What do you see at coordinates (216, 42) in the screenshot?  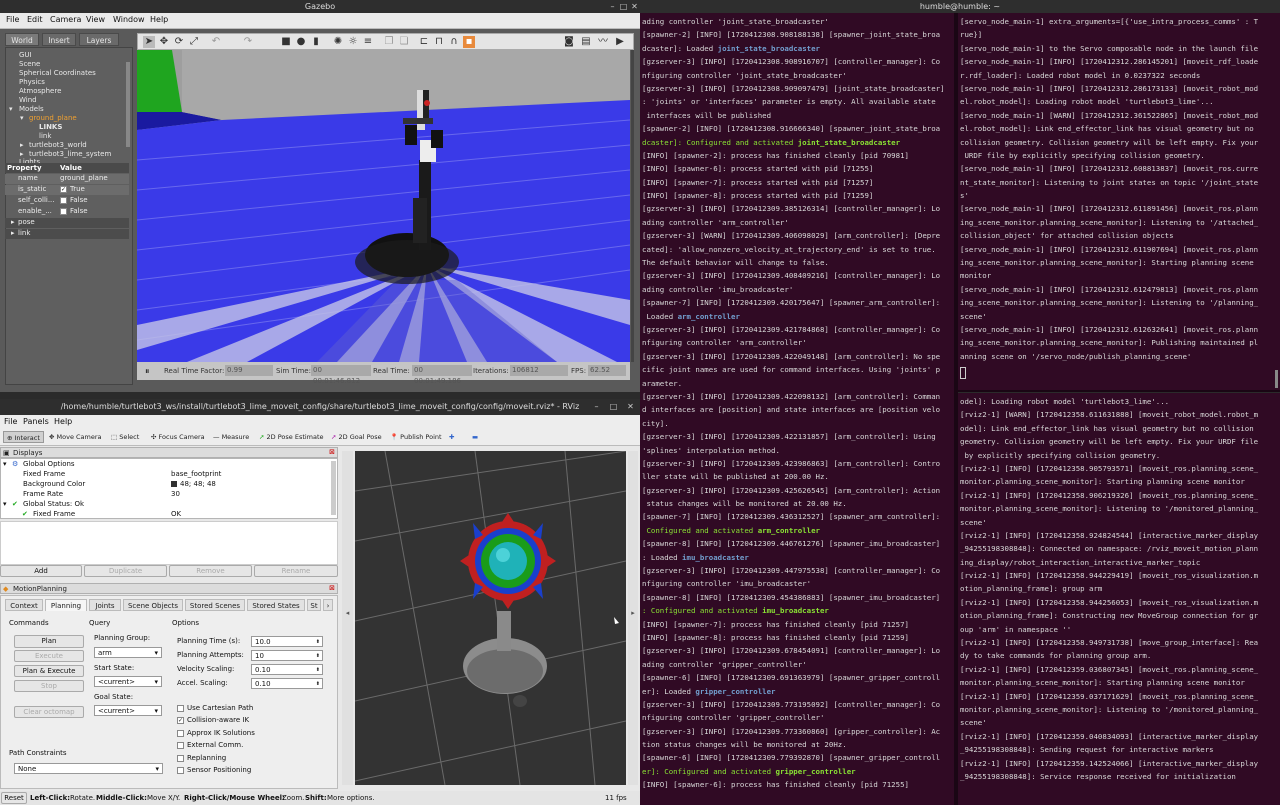 I see `undo-icon: ↶` at bounding box center [216, 42].